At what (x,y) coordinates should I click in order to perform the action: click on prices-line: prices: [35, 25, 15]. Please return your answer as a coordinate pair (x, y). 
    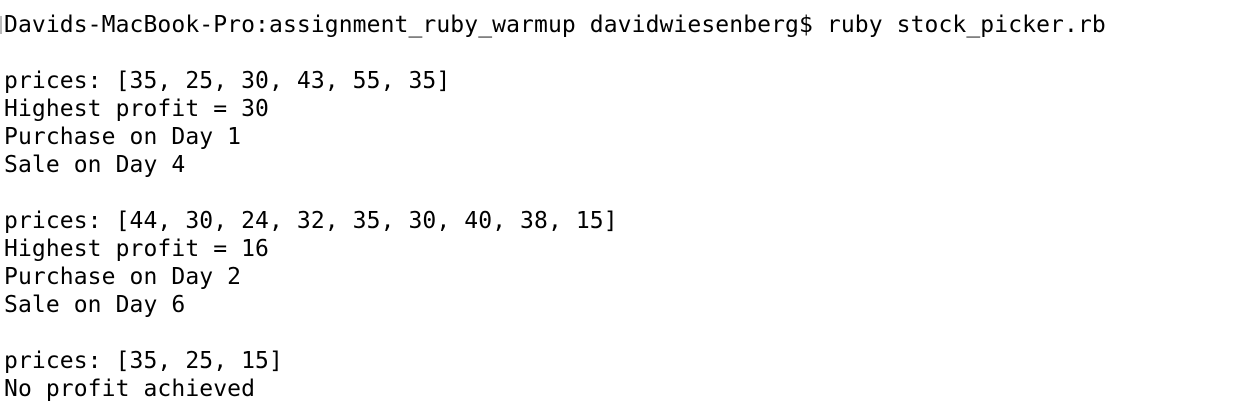
    Looking at the image, I should click on (143, 361).